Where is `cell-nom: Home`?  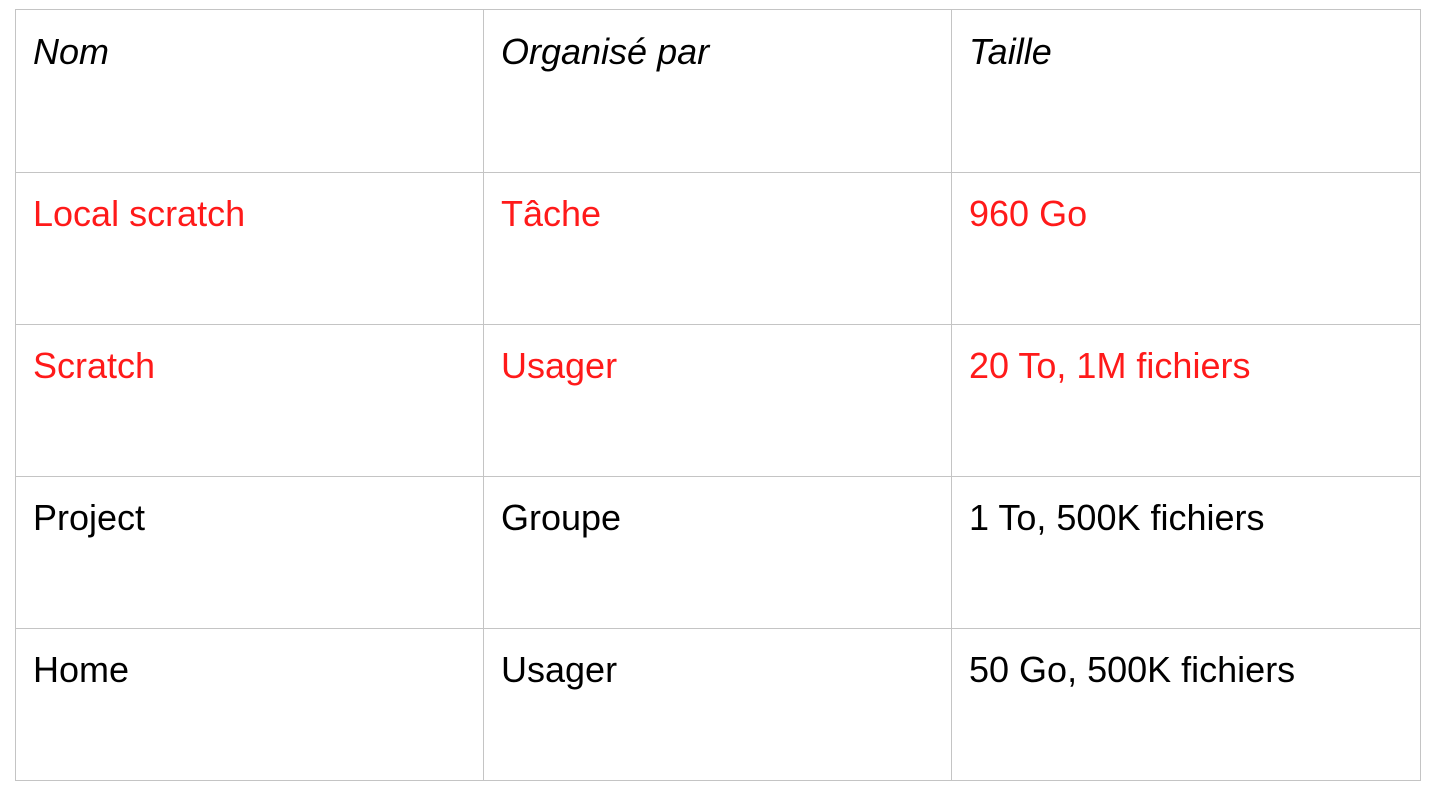 cell-nom: Home is located at coordinates (249, 704).